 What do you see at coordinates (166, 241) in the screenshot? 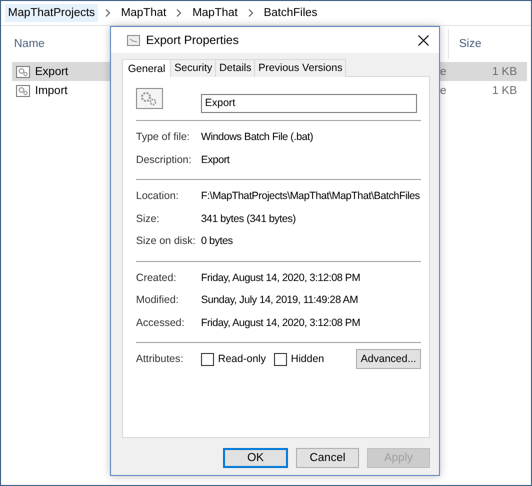
I see `property-label: Size on disk:` at bounding box center [166, 241].